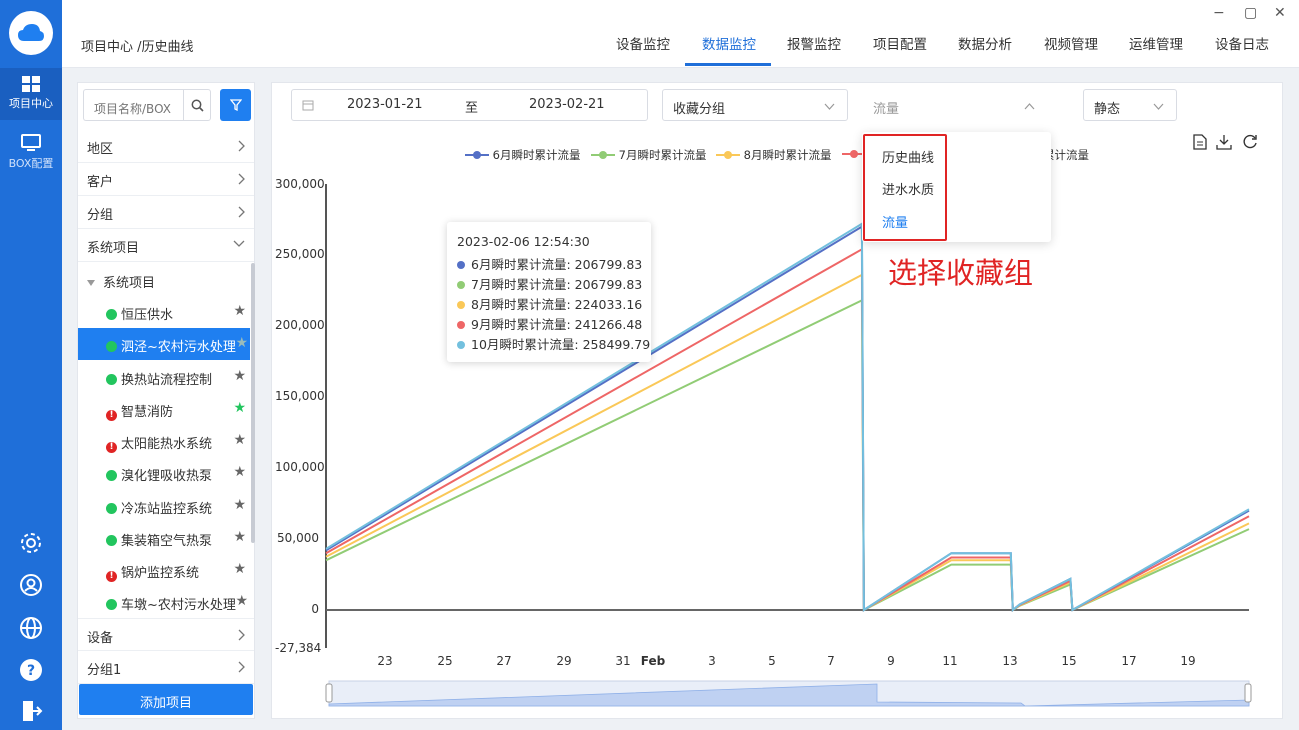 This screenshot has width=1299, height=730. I want to click on project-item: ! 锅炉监控系统 ★, so click(164, 570).